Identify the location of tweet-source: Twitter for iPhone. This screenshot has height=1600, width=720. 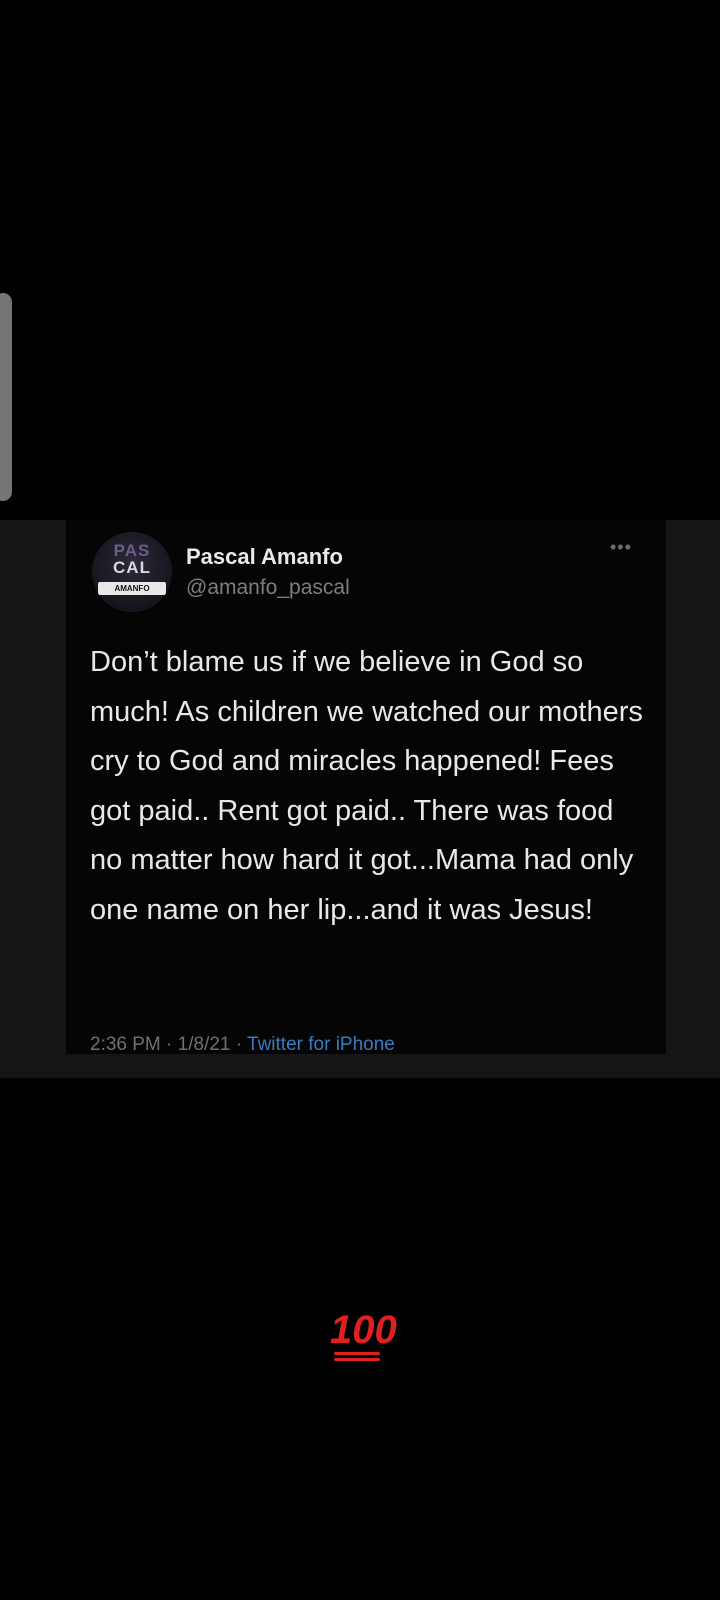
(321, 1044).